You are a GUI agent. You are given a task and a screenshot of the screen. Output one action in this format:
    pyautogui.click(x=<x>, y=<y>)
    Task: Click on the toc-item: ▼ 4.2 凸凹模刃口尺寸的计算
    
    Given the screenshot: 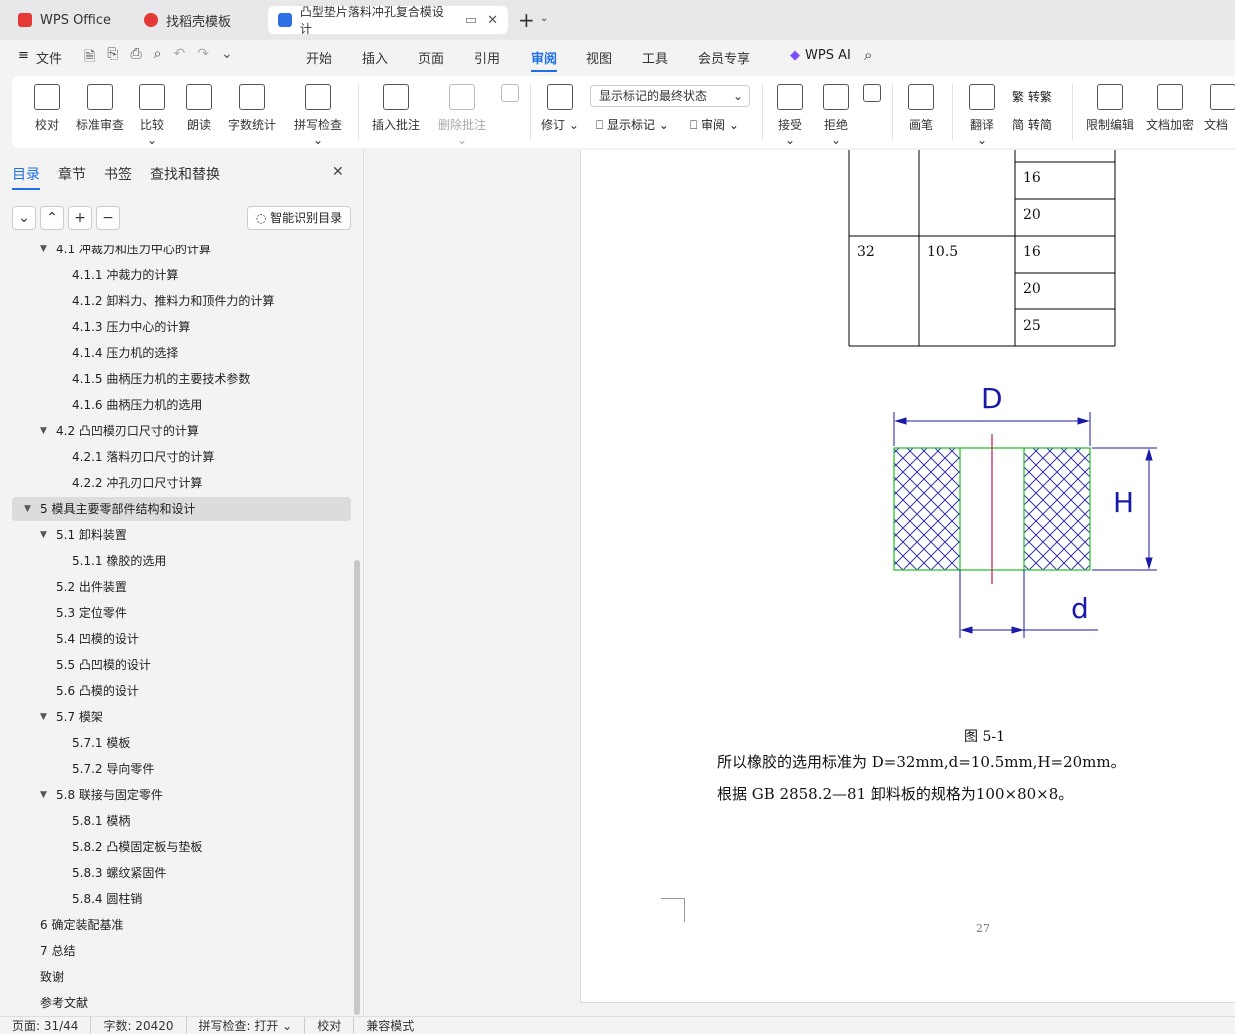 What is the action you would take?
    pyautogui.click(x=119, y=431)
    